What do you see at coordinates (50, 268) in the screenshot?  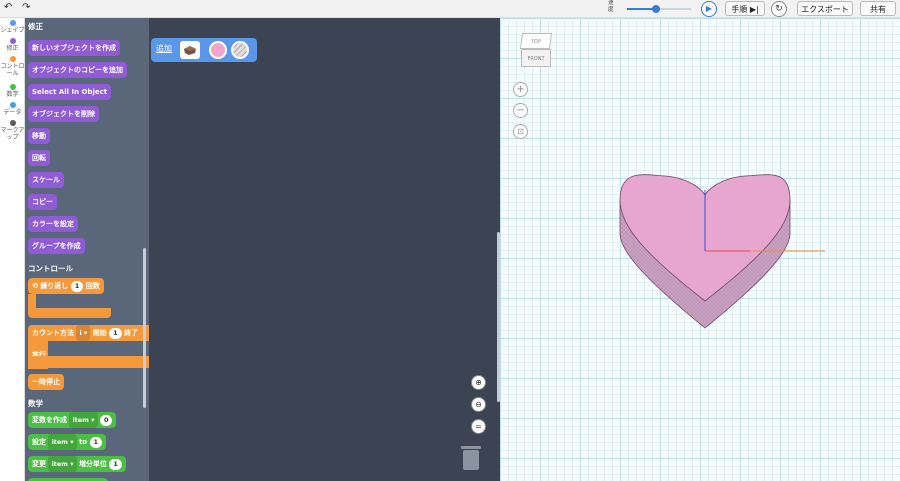 I see `section-title-control: コントロール` at bounding box center [50, 268].